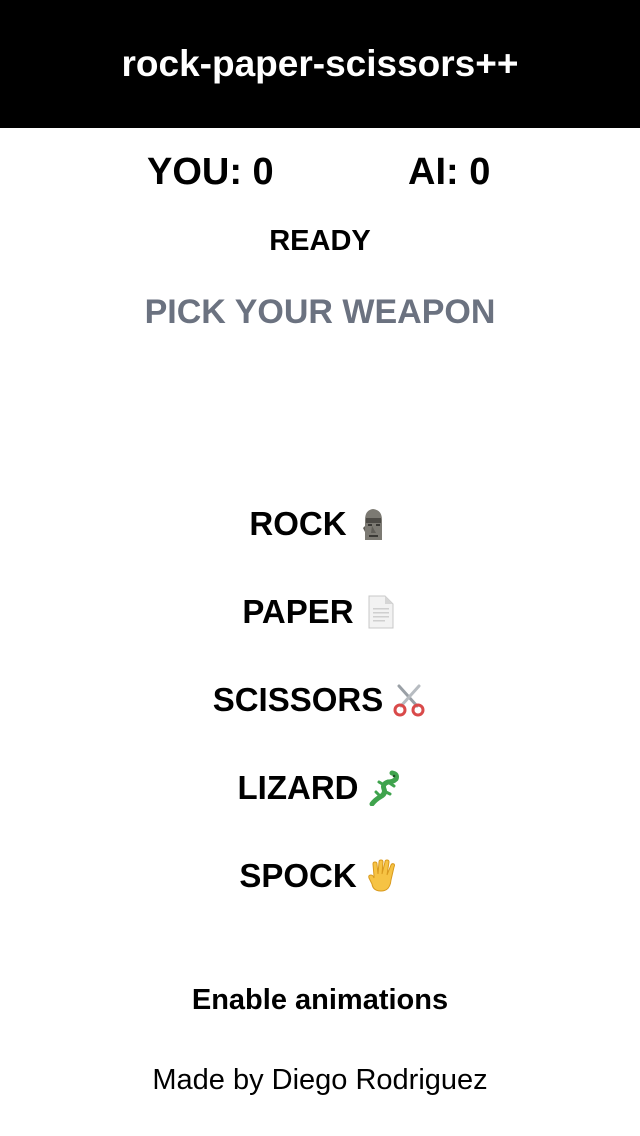 Image resolution: width=640 pixels, height=1136 pixels. What do you see at coordinates (383, 876) in the screenshot?
I see `vulcan-salute-icon` at bounding box center [383, 876].